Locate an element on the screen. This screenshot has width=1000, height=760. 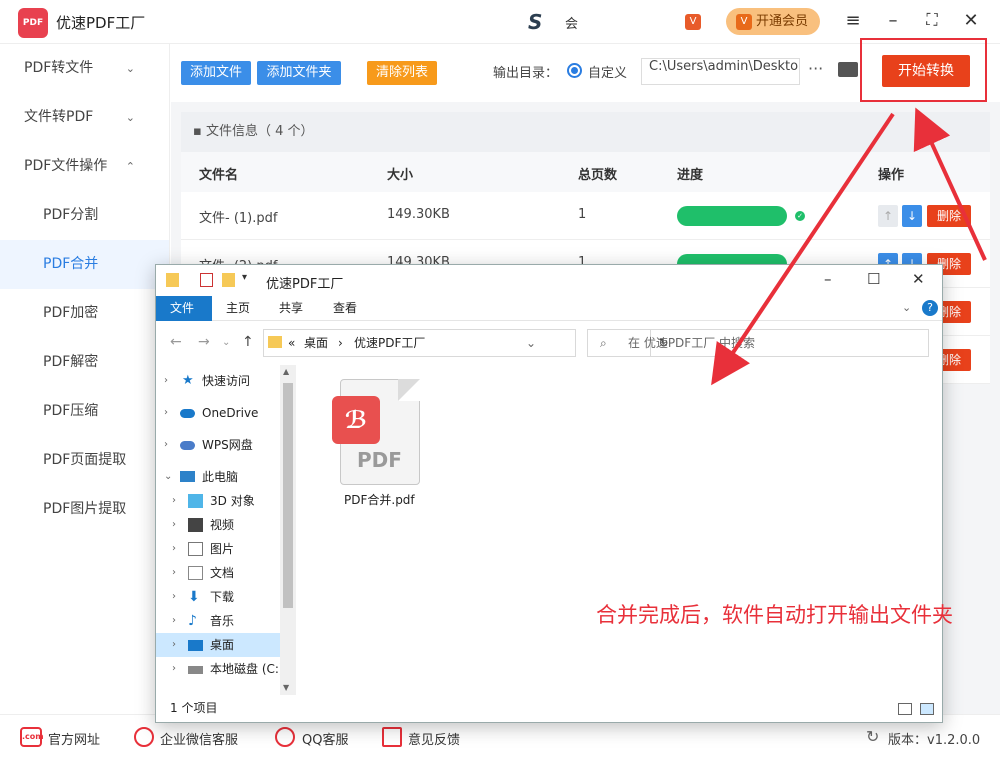
pdf-file-name: PDF合并.pdf is located at coordinates (379, 499).